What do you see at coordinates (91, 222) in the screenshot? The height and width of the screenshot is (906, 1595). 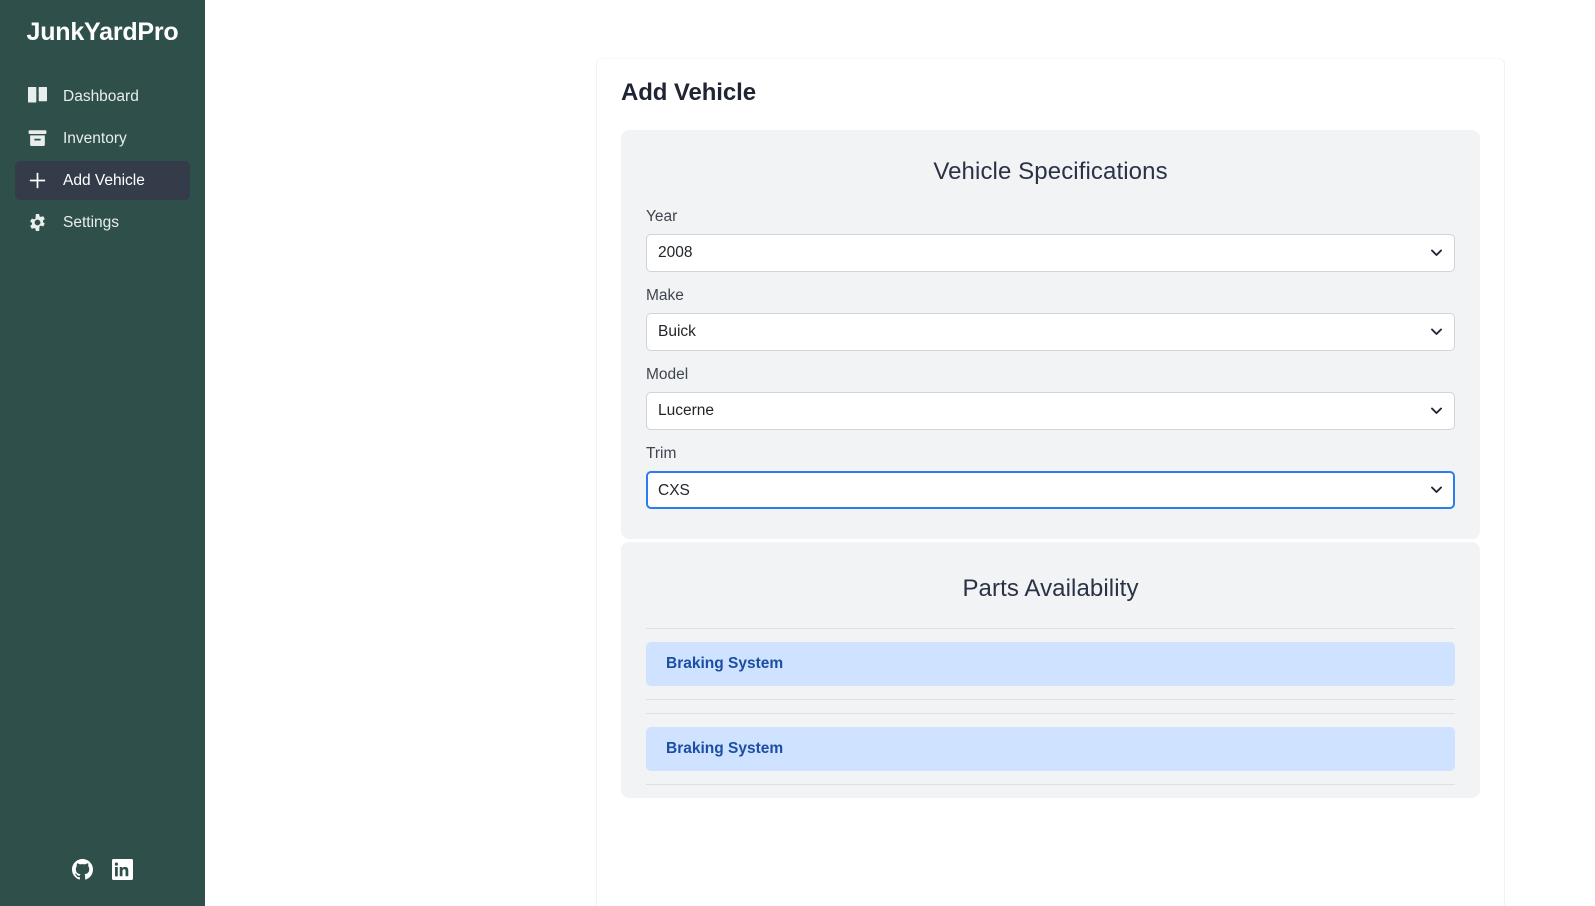 I see `sidebar-item-label: Settings` at bounding box center [91, 222].